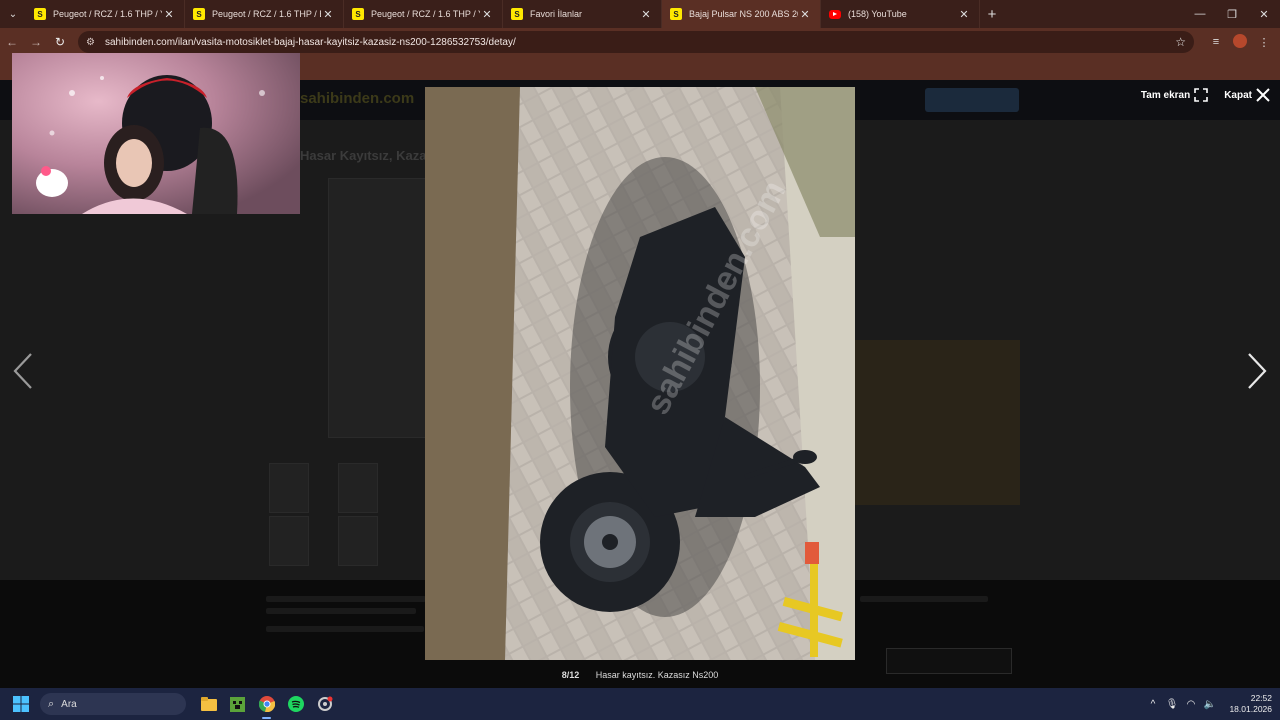 Image resolution: width=1280 pixels, height=720 pixels. I want to click on site-logo: sahibinden.com, so click(357, 98).